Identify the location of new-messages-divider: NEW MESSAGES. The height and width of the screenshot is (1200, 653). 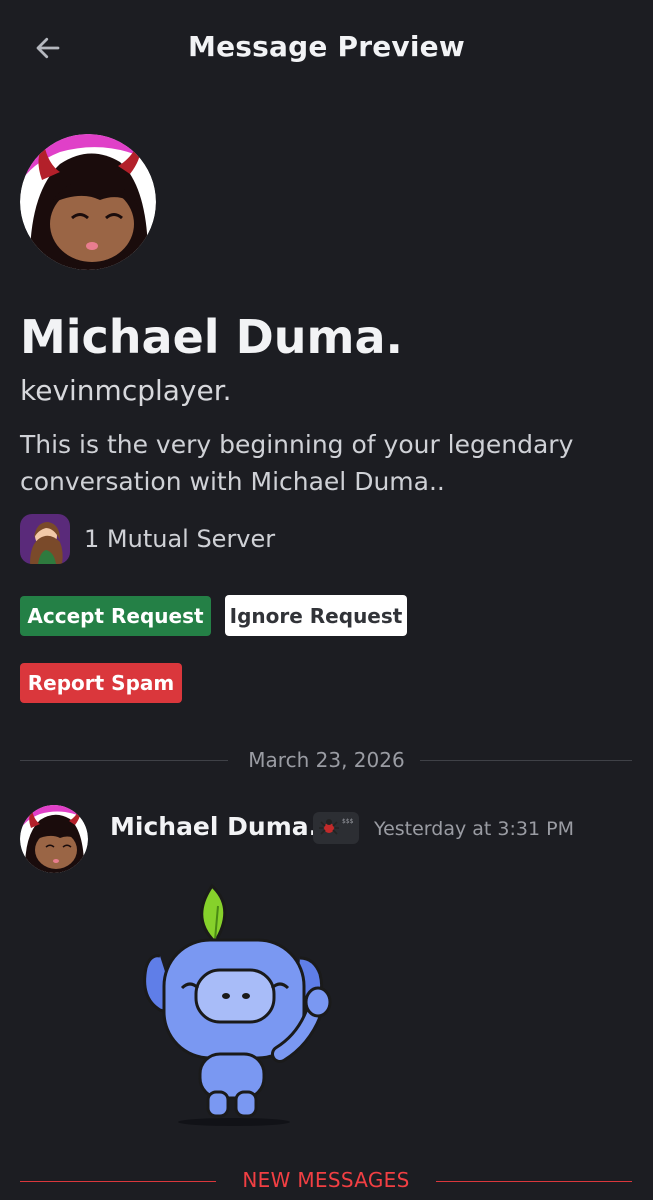
(326, 1183).